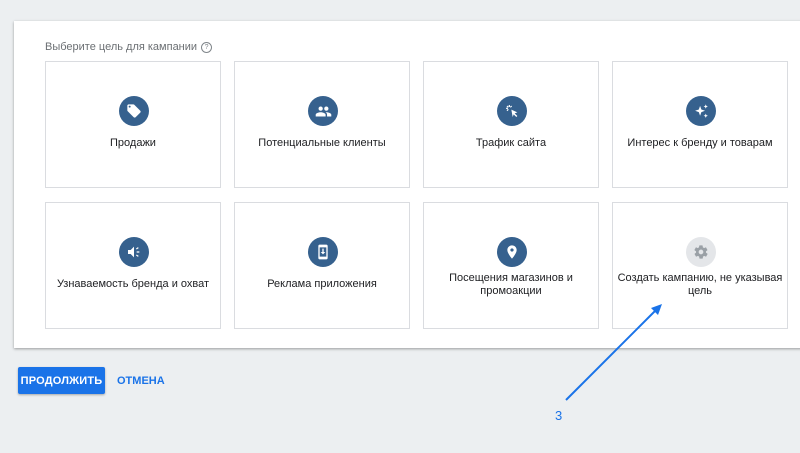  I want to click on goal-card-app-promotion: Реклама приложения, so click(322, 265).